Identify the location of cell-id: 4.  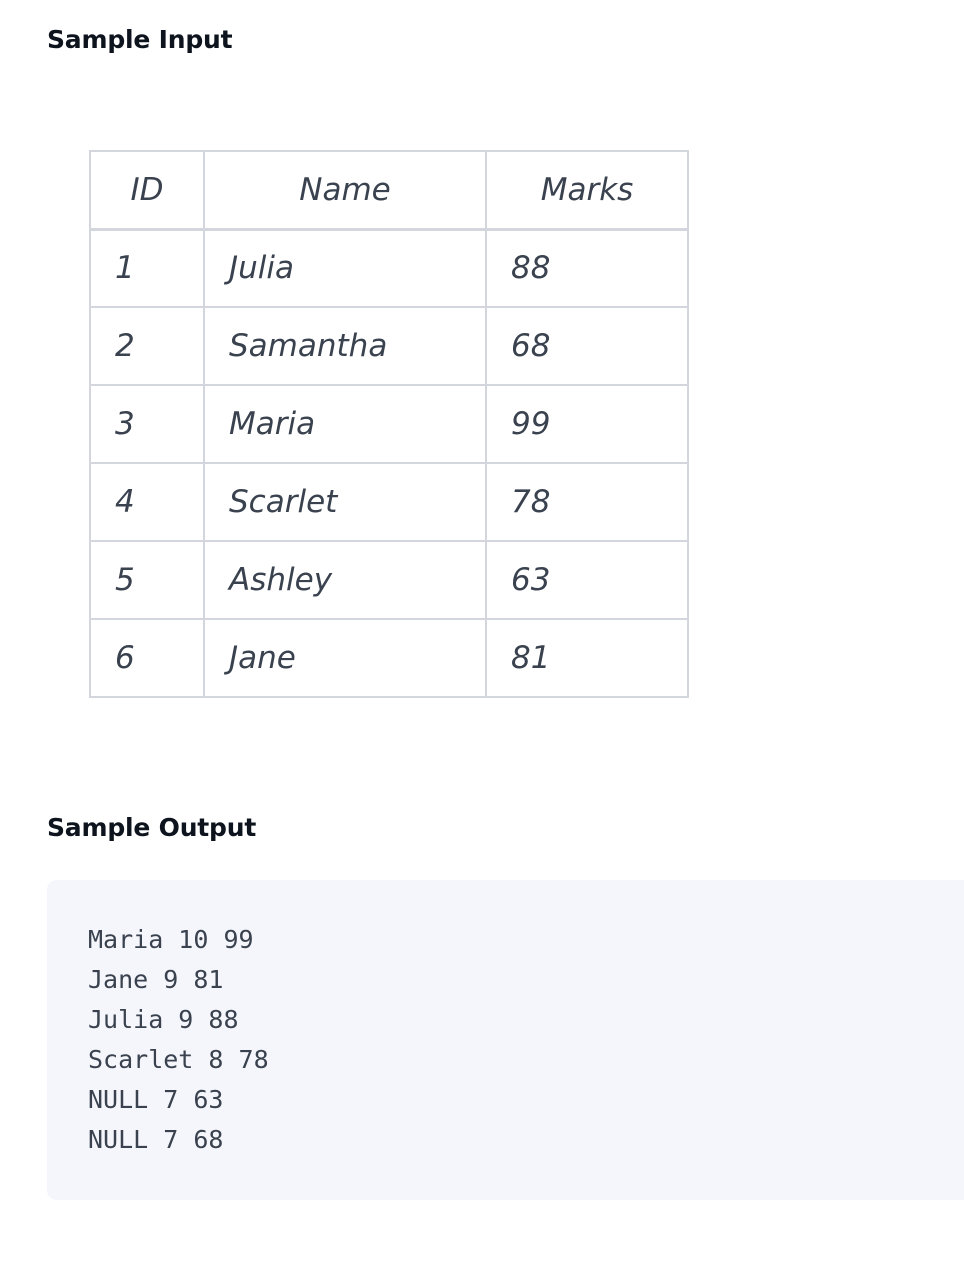
(147, 502).